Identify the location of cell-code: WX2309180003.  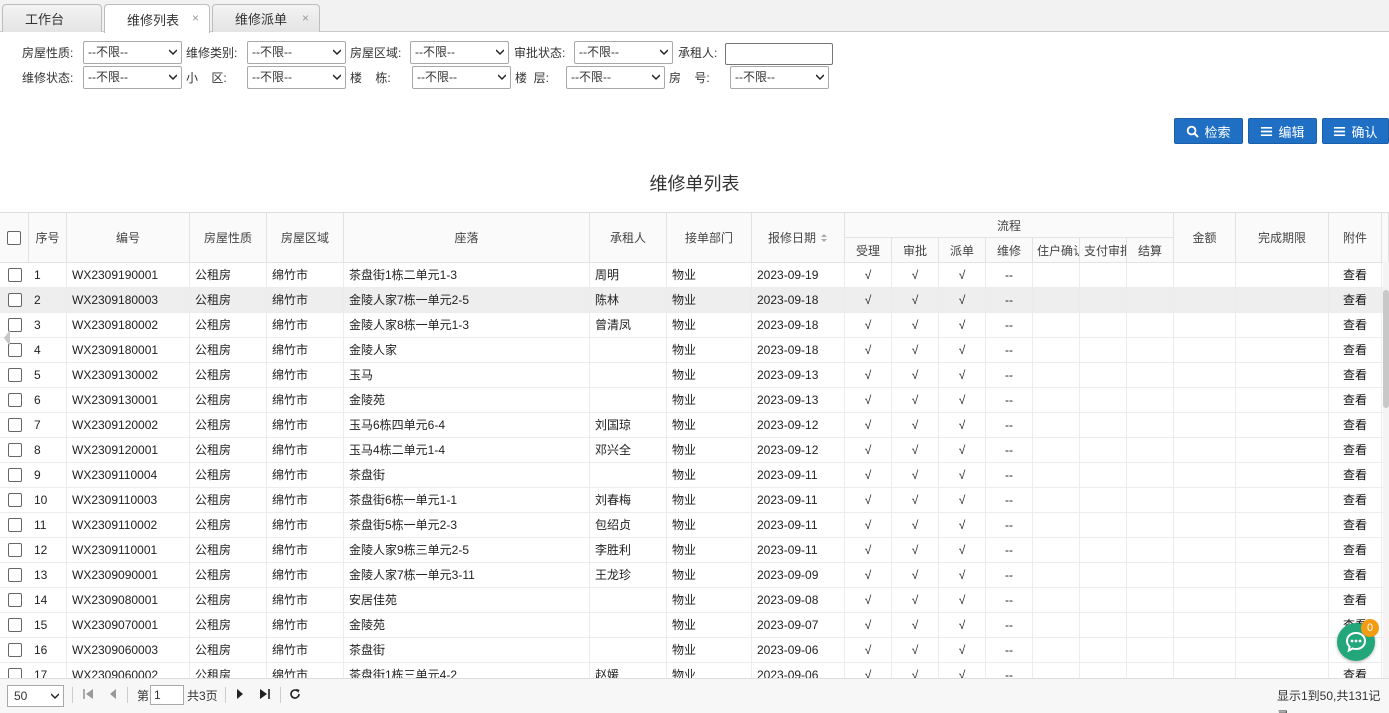
(128, 300).